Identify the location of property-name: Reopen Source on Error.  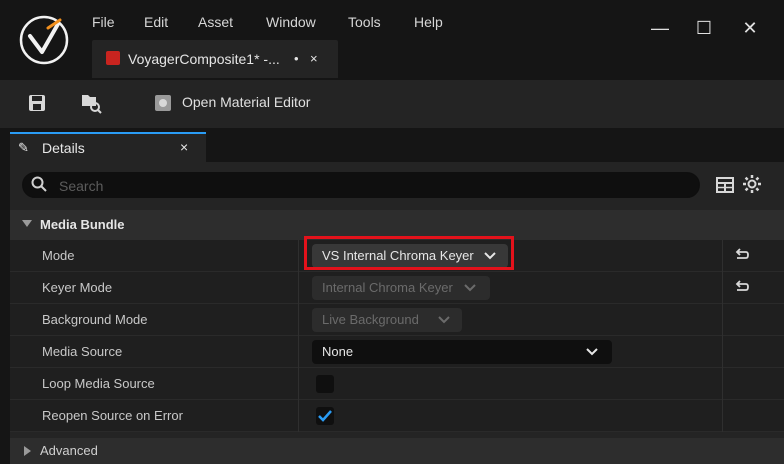
(112, 415).